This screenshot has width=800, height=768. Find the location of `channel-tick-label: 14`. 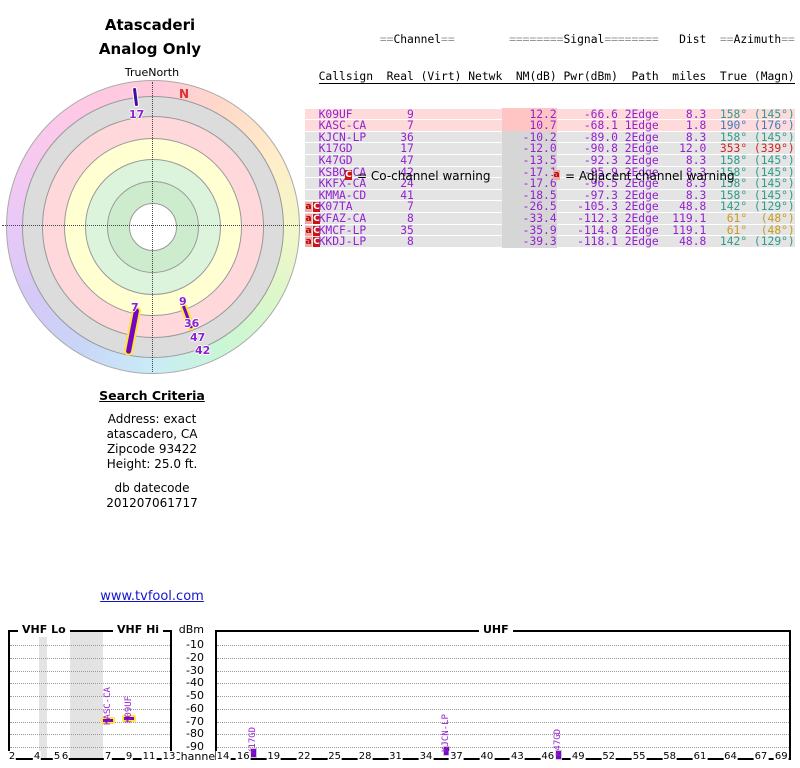

channel-tick-label: 14 is located at coordinates (223, 756).